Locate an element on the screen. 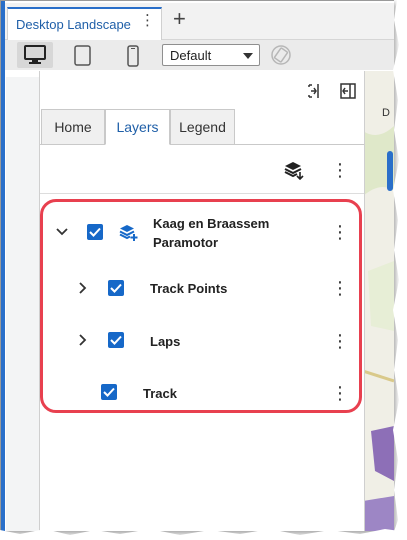  tablet-icon is located at coordinates (82, 55).